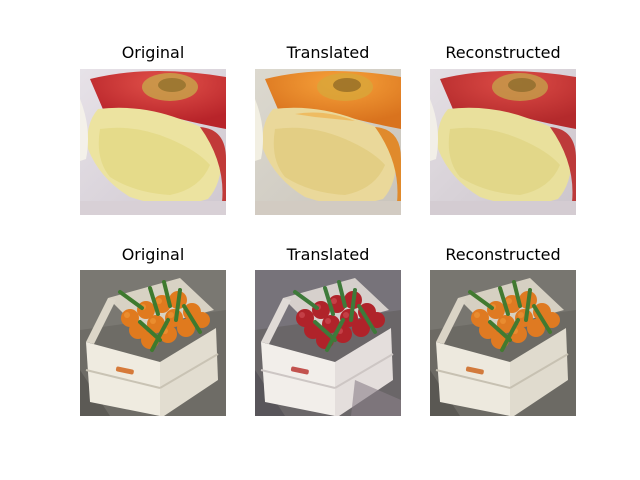 The height and width of the screenshot is (480, 640). Describe the element at coordinates (503, 142) in the screenshot. I see `apple-reconstructed-image` at that location.